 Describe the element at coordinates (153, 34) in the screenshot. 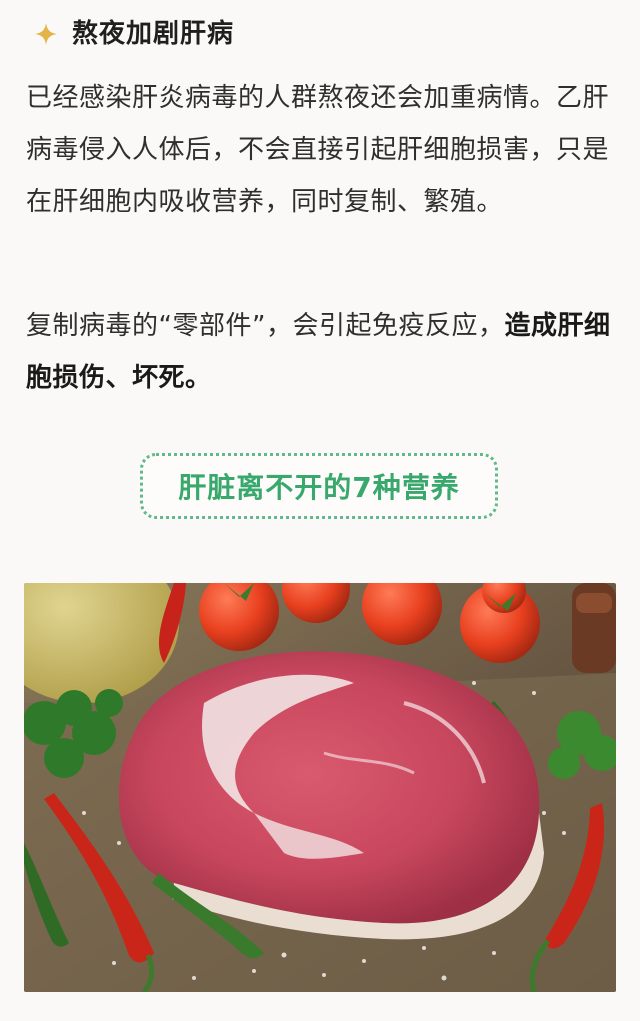

I see `section-title: 熬夜加剧肝病` at that location.